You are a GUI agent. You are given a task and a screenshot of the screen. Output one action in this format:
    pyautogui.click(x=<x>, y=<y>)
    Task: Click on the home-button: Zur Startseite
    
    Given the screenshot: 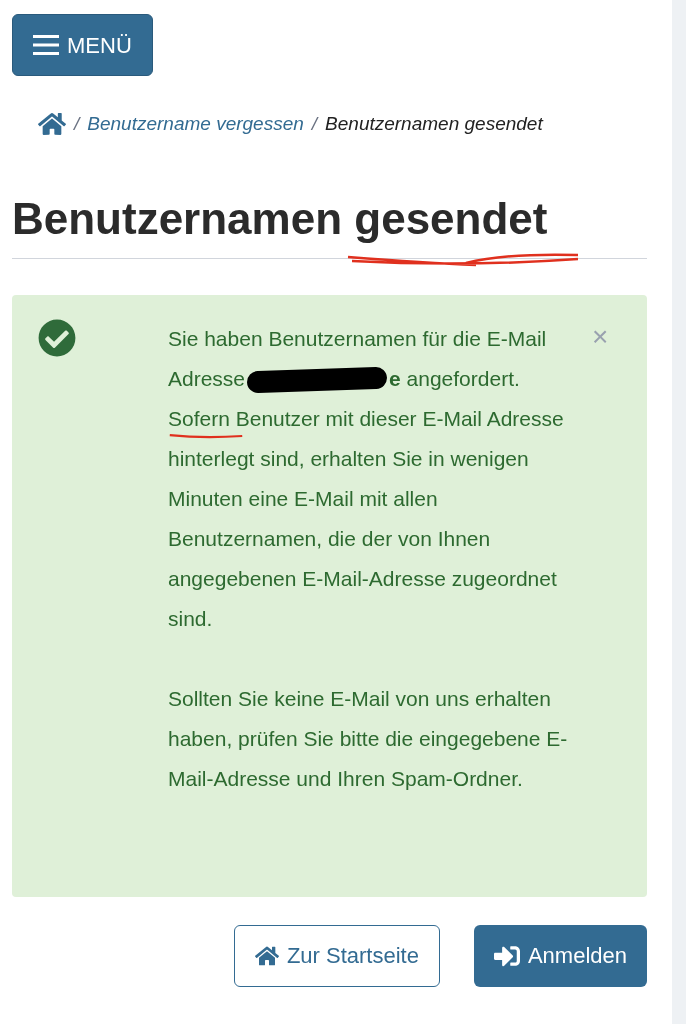 What is the action you would take?
    pyautogui.click(x=336, y=955)
    